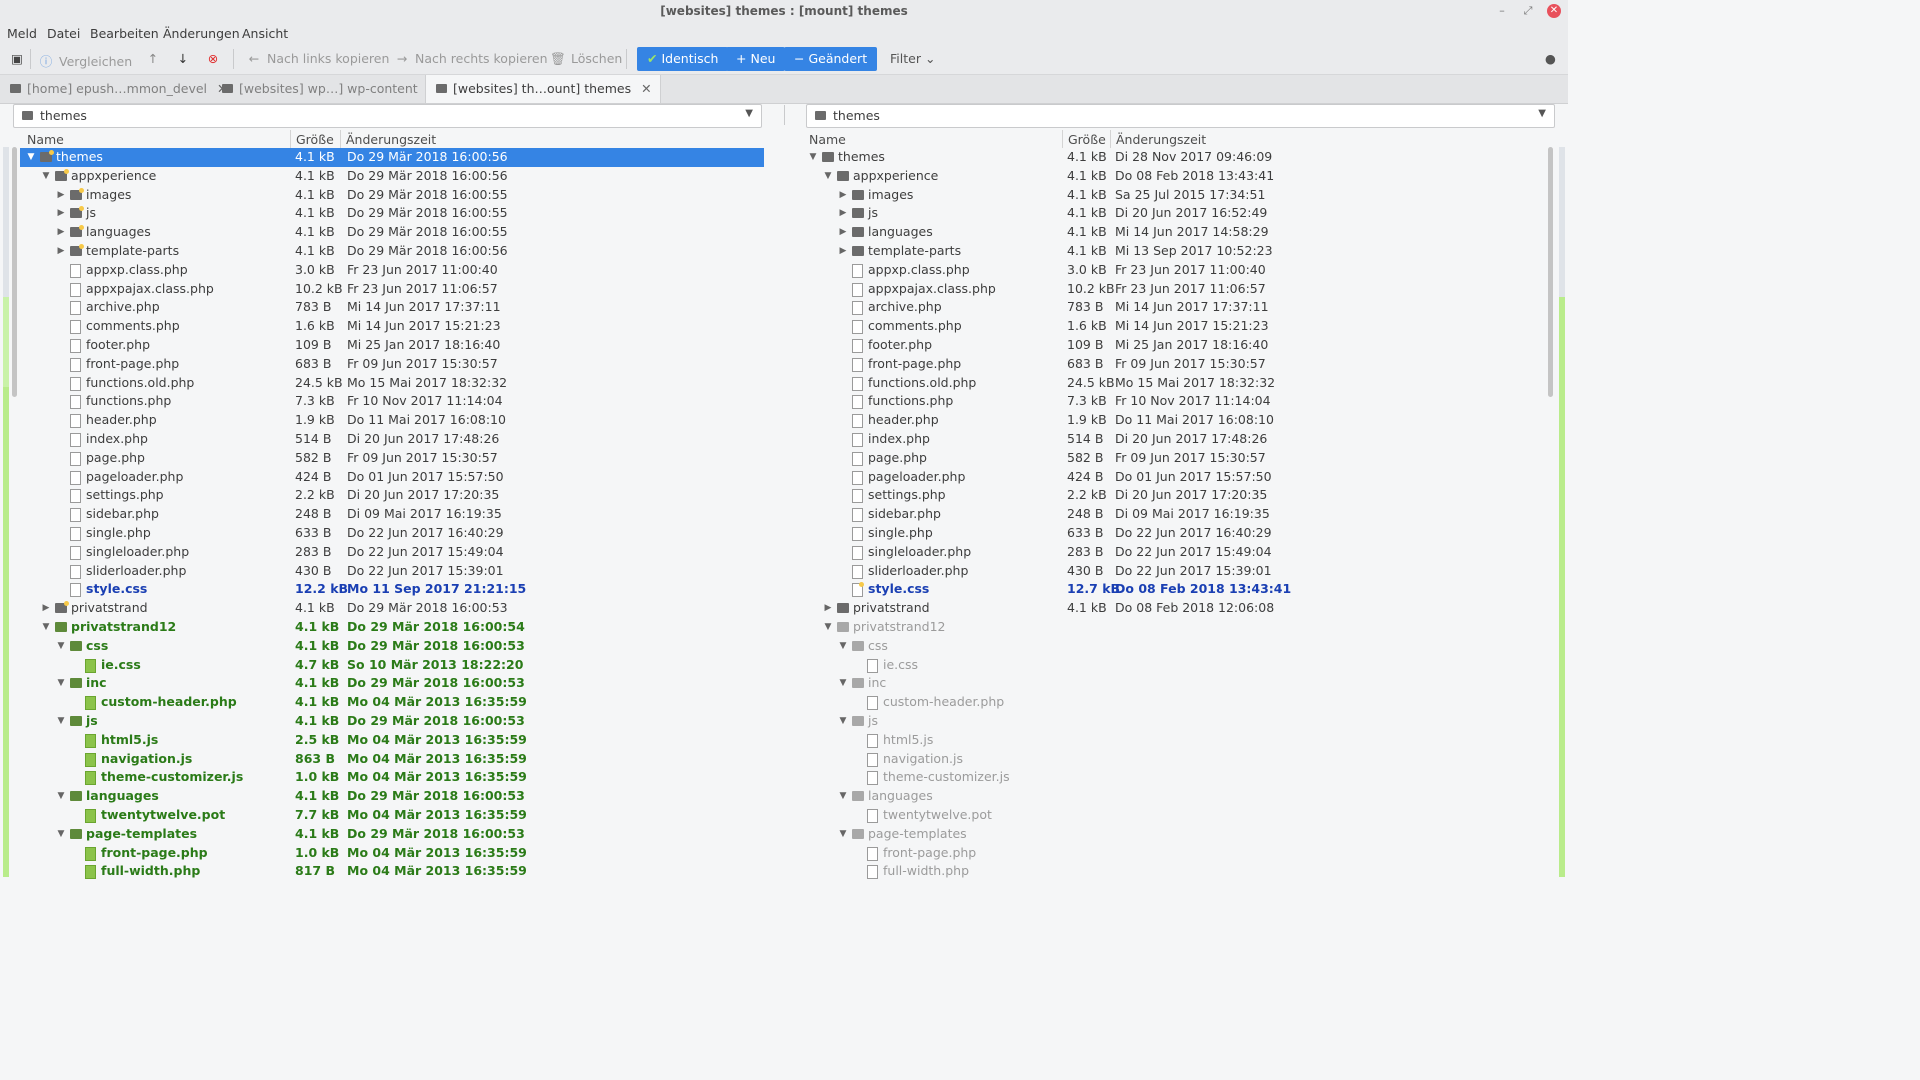  I want to click on menu-bearbeiten: Bearbeiten, so click(124, 33).